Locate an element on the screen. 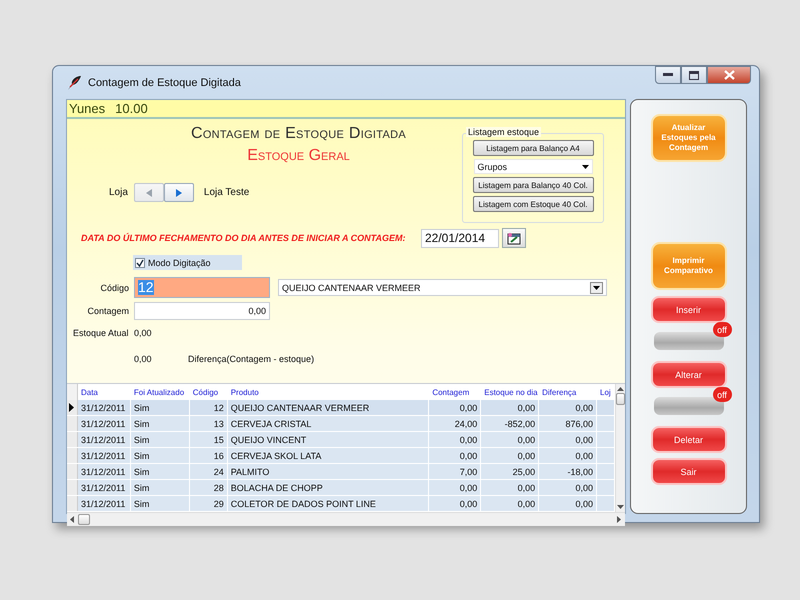 The height and width of the screenshot is (600, 800). table-row: 31/12/2011 Sim 13 CERVEJA CRISTAL 24,00 -852,00 876,00 is located at coordinates (341, 424).